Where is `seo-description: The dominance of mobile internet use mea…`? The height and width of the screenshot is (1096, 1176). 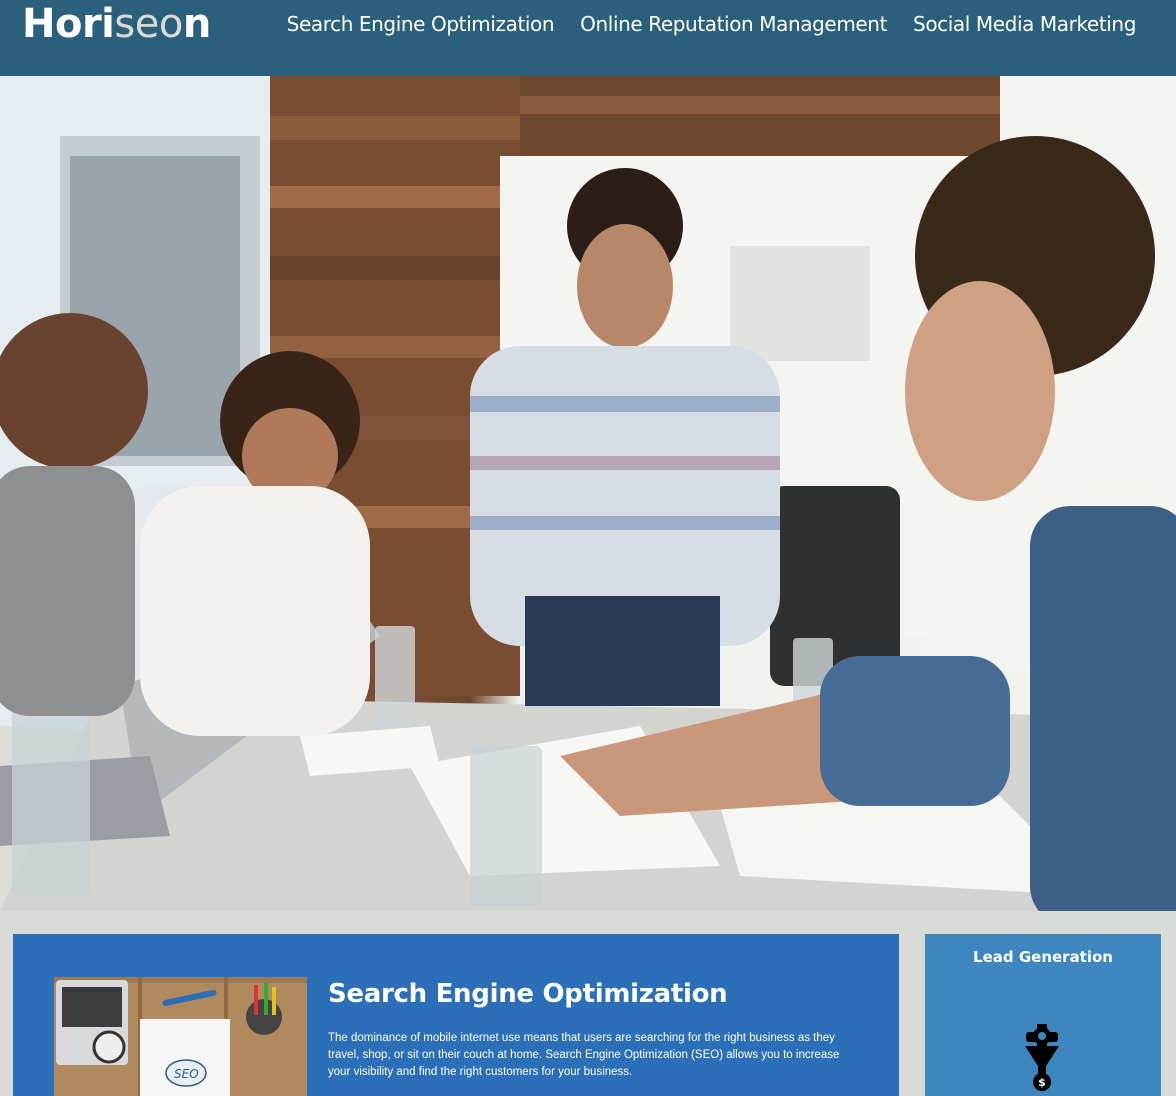
seo-description: The dominance of mobile internet use mea… is located at coordinates (584, 1055).